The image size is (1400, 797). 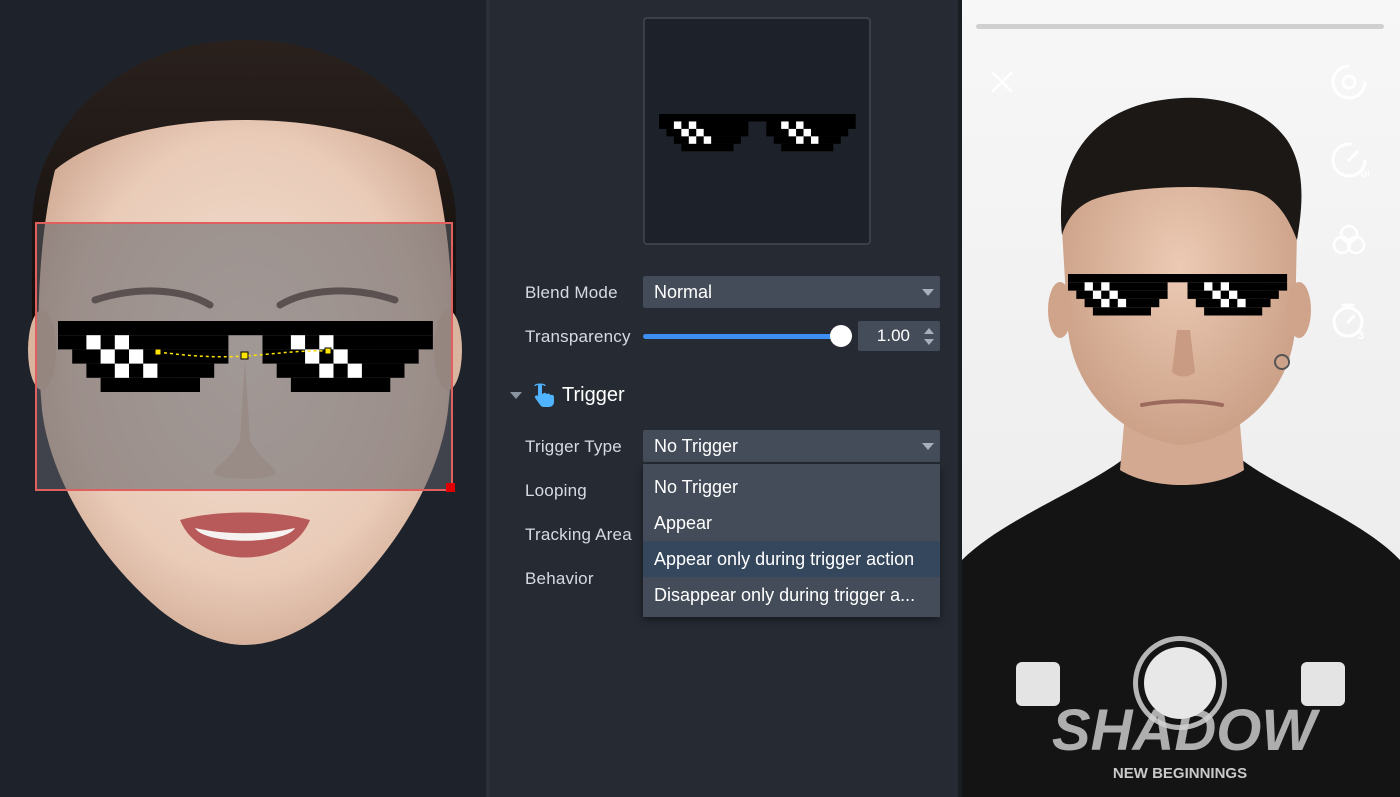 I want to click on behavior-label: Behavior, so click(x=559, y=578).